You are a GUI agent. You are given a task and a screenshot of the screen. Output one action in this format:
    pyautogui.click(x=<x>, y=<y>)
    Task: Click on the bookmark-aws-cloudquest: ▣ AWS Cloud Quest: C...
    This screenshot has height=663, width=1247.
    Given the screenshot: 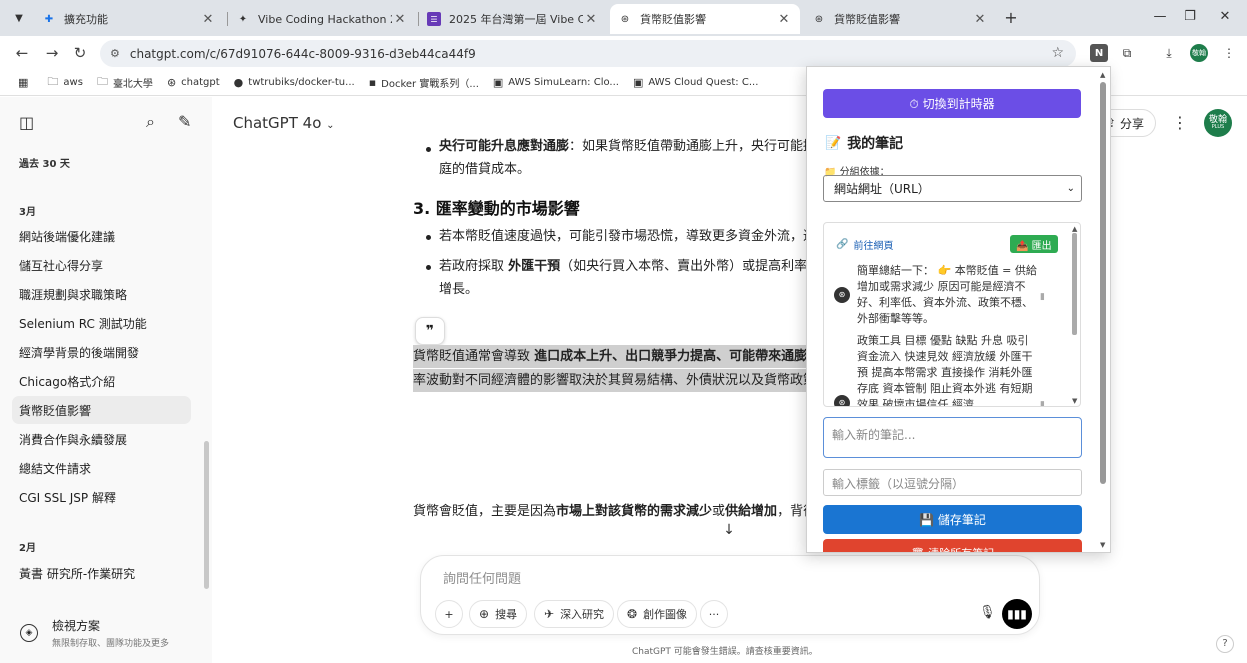 What is the action you would take?
    pyautogui.click(x=695, y=82)
    